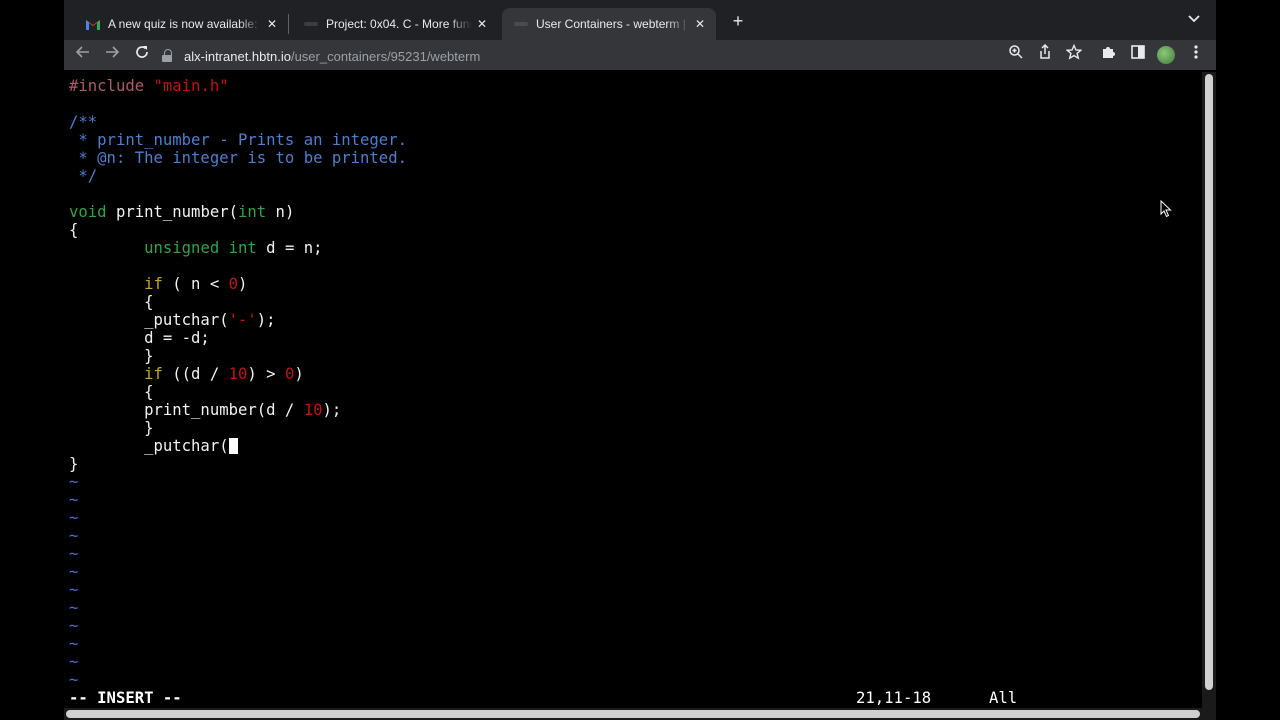 Image resolution: width=1280 pixels, height=720 pixels. I want to click on scroll-position: All, so click(1003, 698).